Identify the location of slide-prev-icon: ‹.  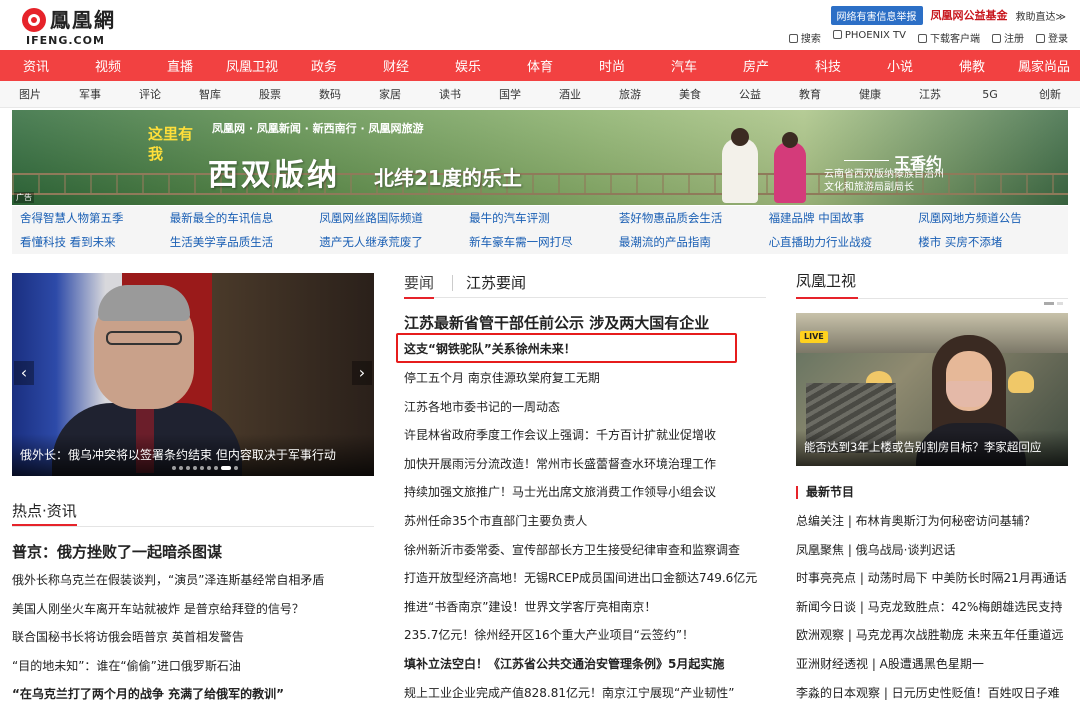
(24, 373).